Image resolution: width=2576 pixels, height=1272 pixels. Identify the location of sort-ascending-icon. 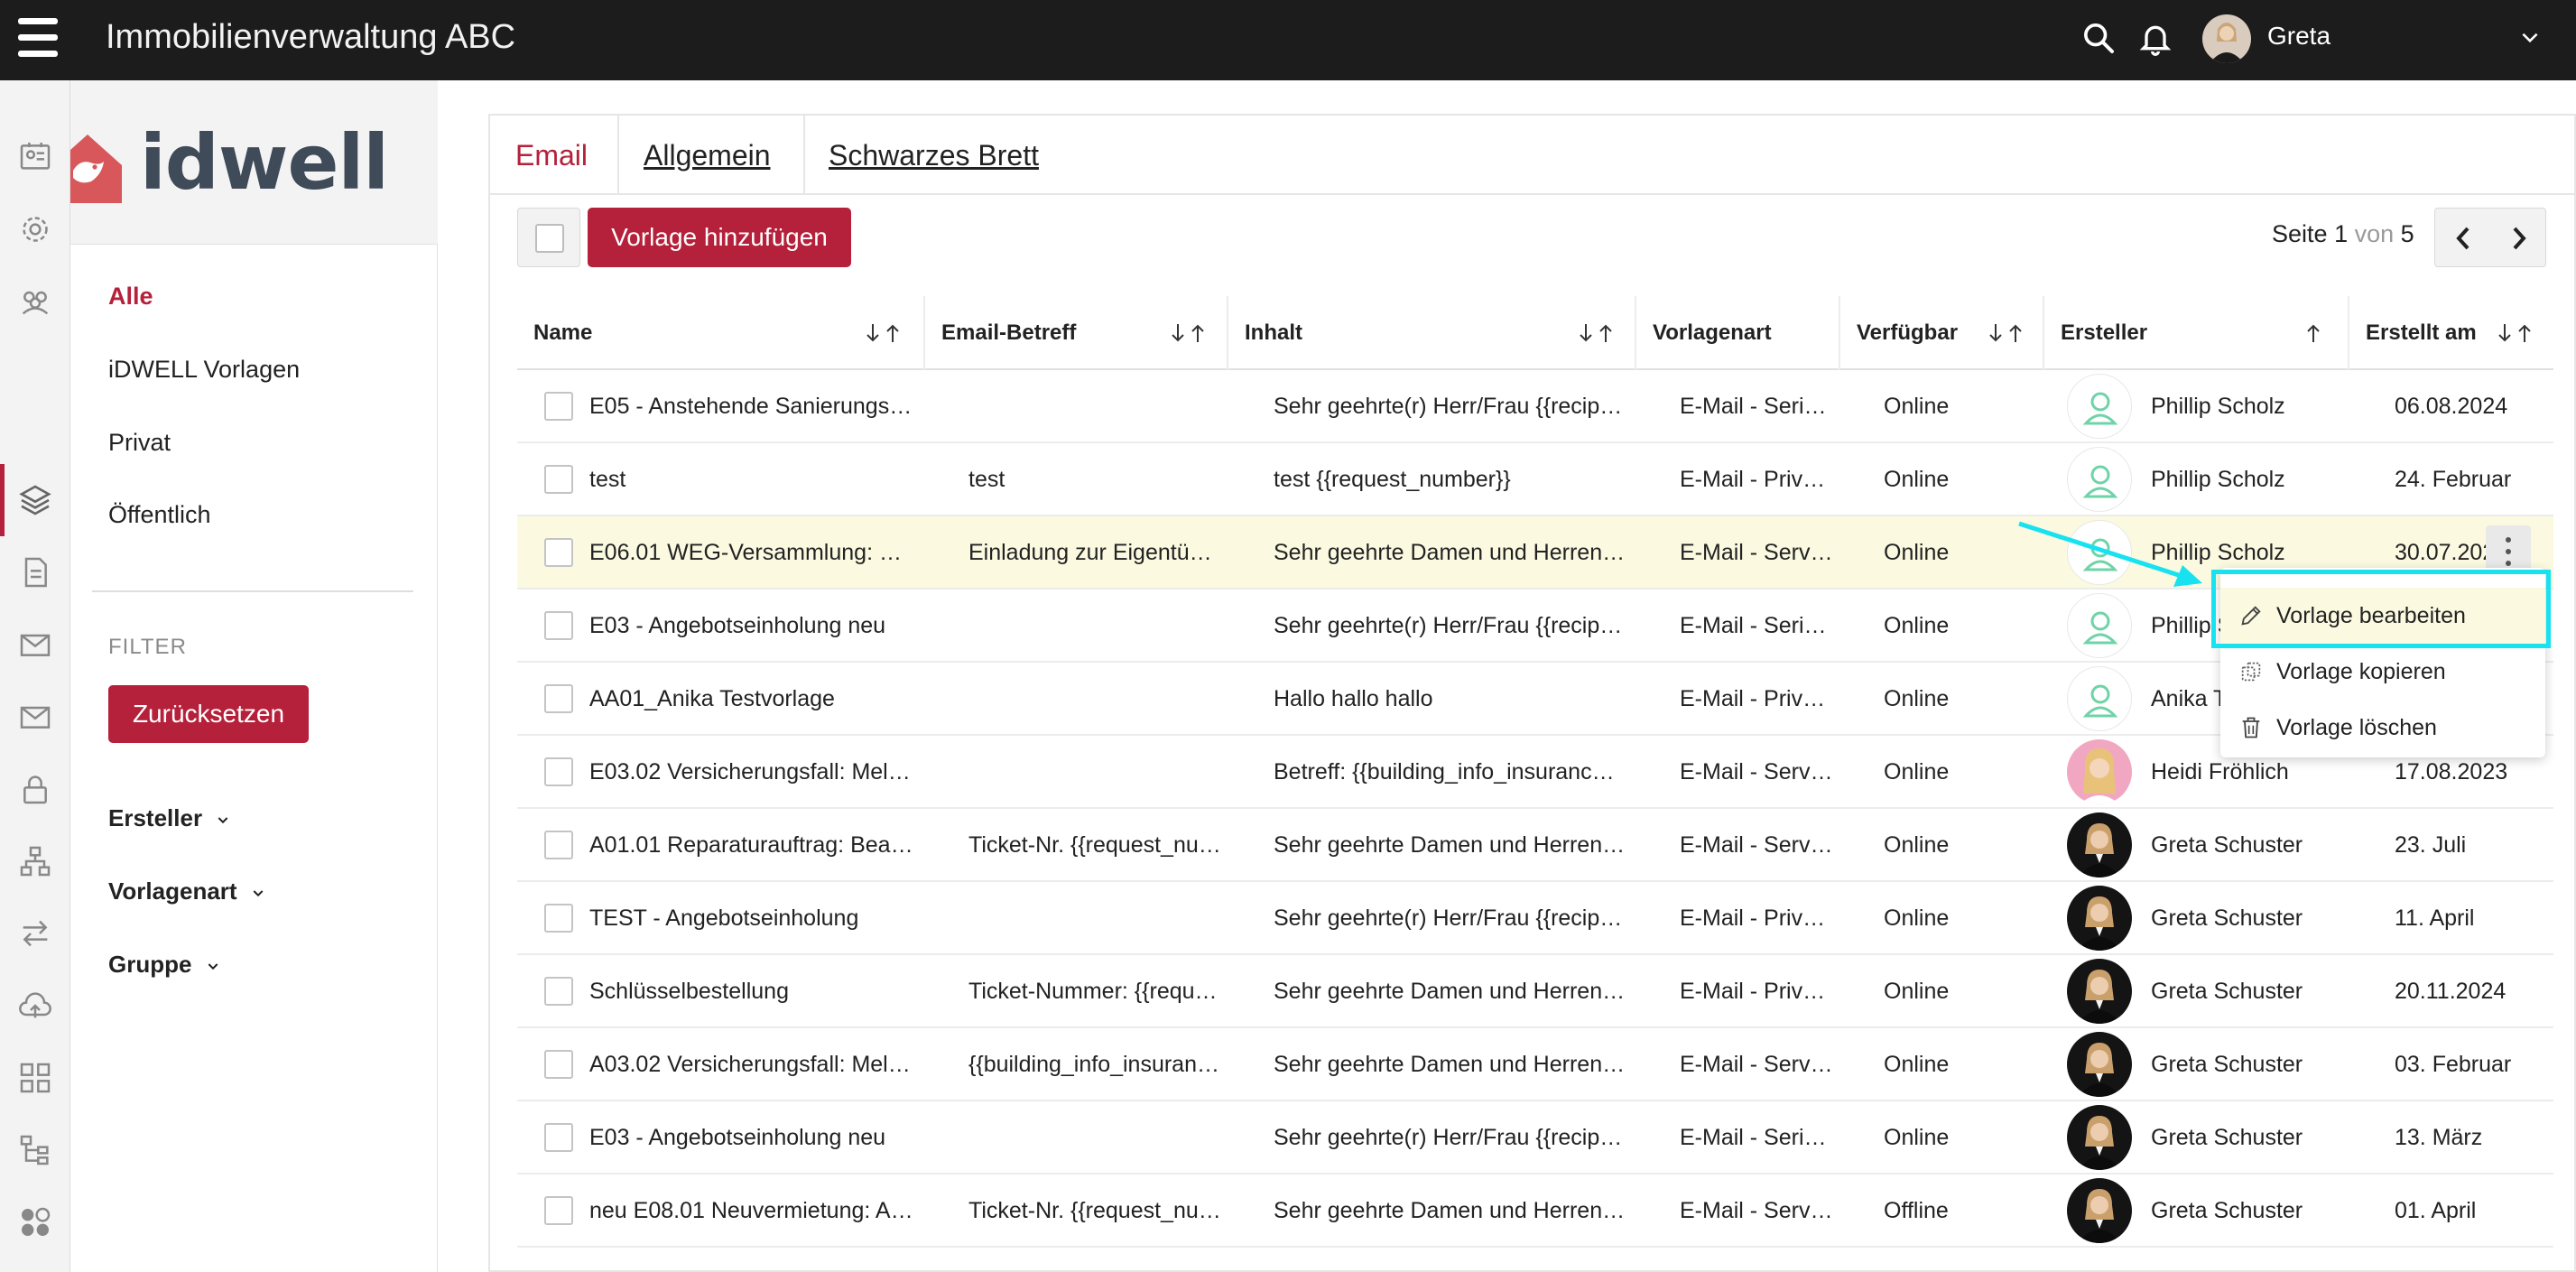
(2313, 333).